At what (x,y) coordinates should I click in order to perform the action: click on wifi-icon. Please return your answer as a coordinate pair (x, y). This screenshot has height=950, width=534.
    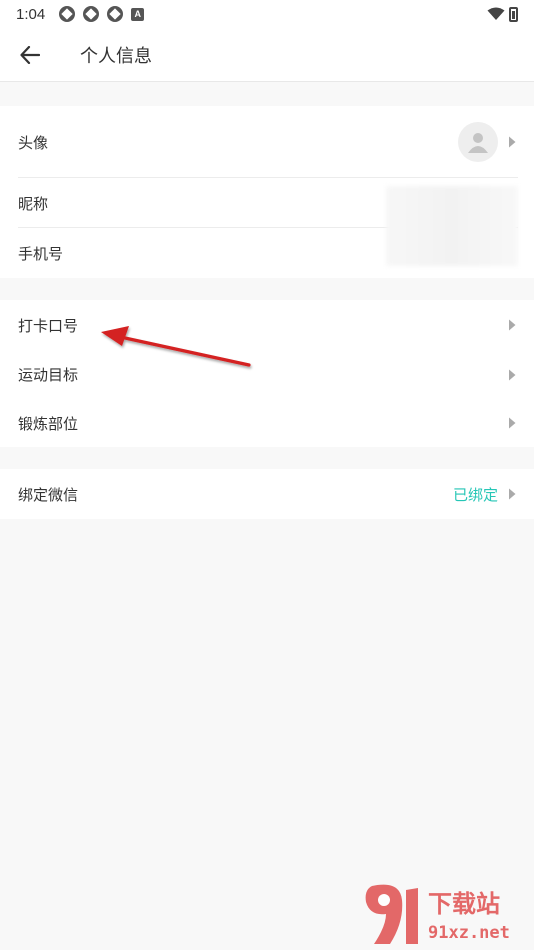
    Looking at the image, I should click on (496, 13).